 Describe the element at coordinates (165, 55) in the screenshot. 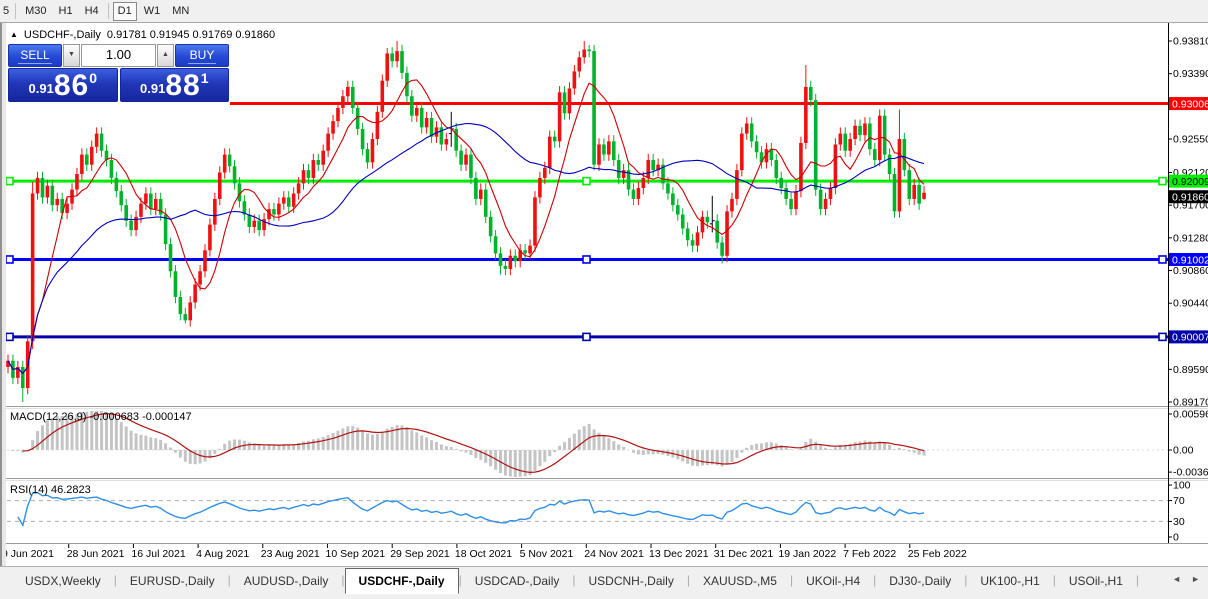

I see `volume-increase-button: ▲` at that location.